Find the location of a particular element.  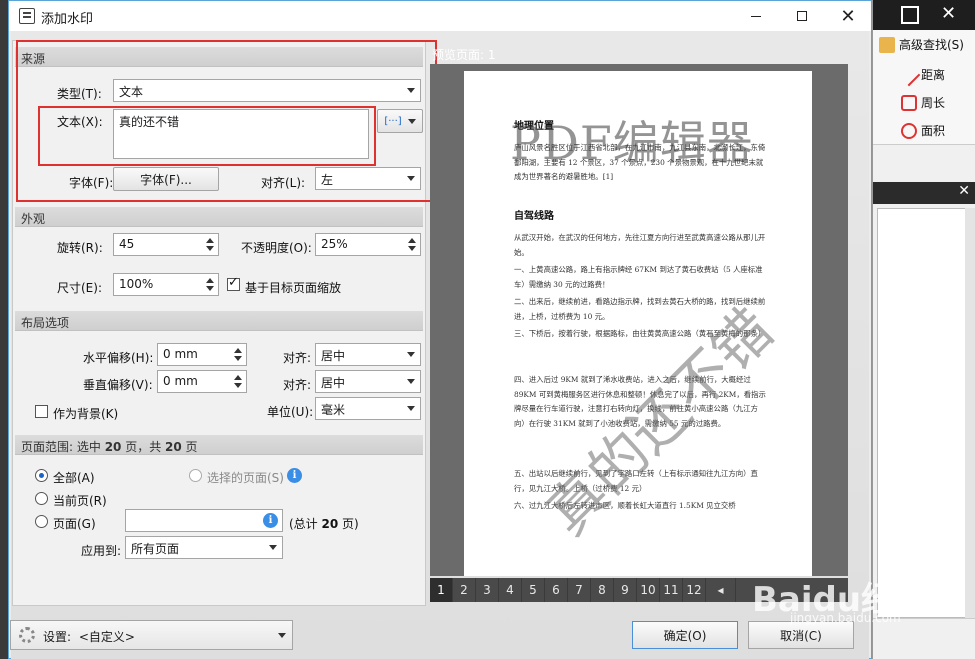

insert-field-icon: [···] is located at coordinates (393, 121).